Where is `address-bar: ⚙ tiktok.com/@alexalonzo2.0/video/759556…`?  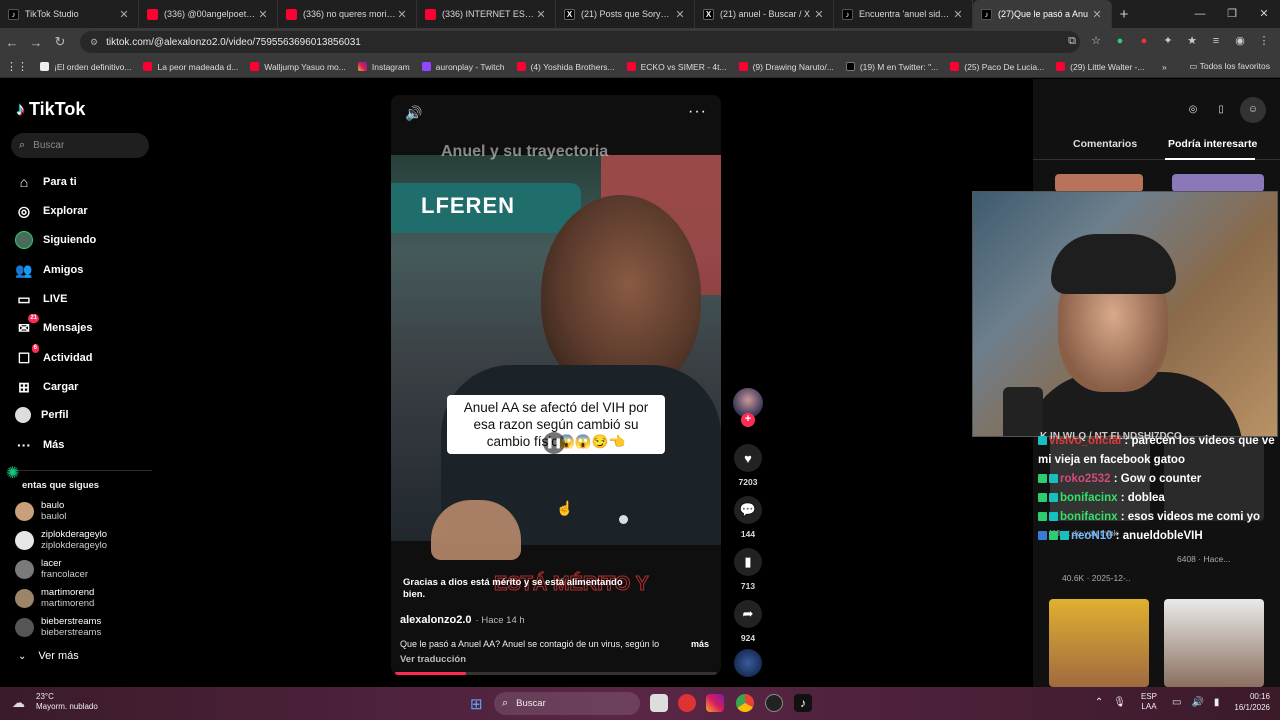
address-bar: ⚙ tiktok.com/@alexalonzo2.0/video/759556… is located at coordinates (580, 42).